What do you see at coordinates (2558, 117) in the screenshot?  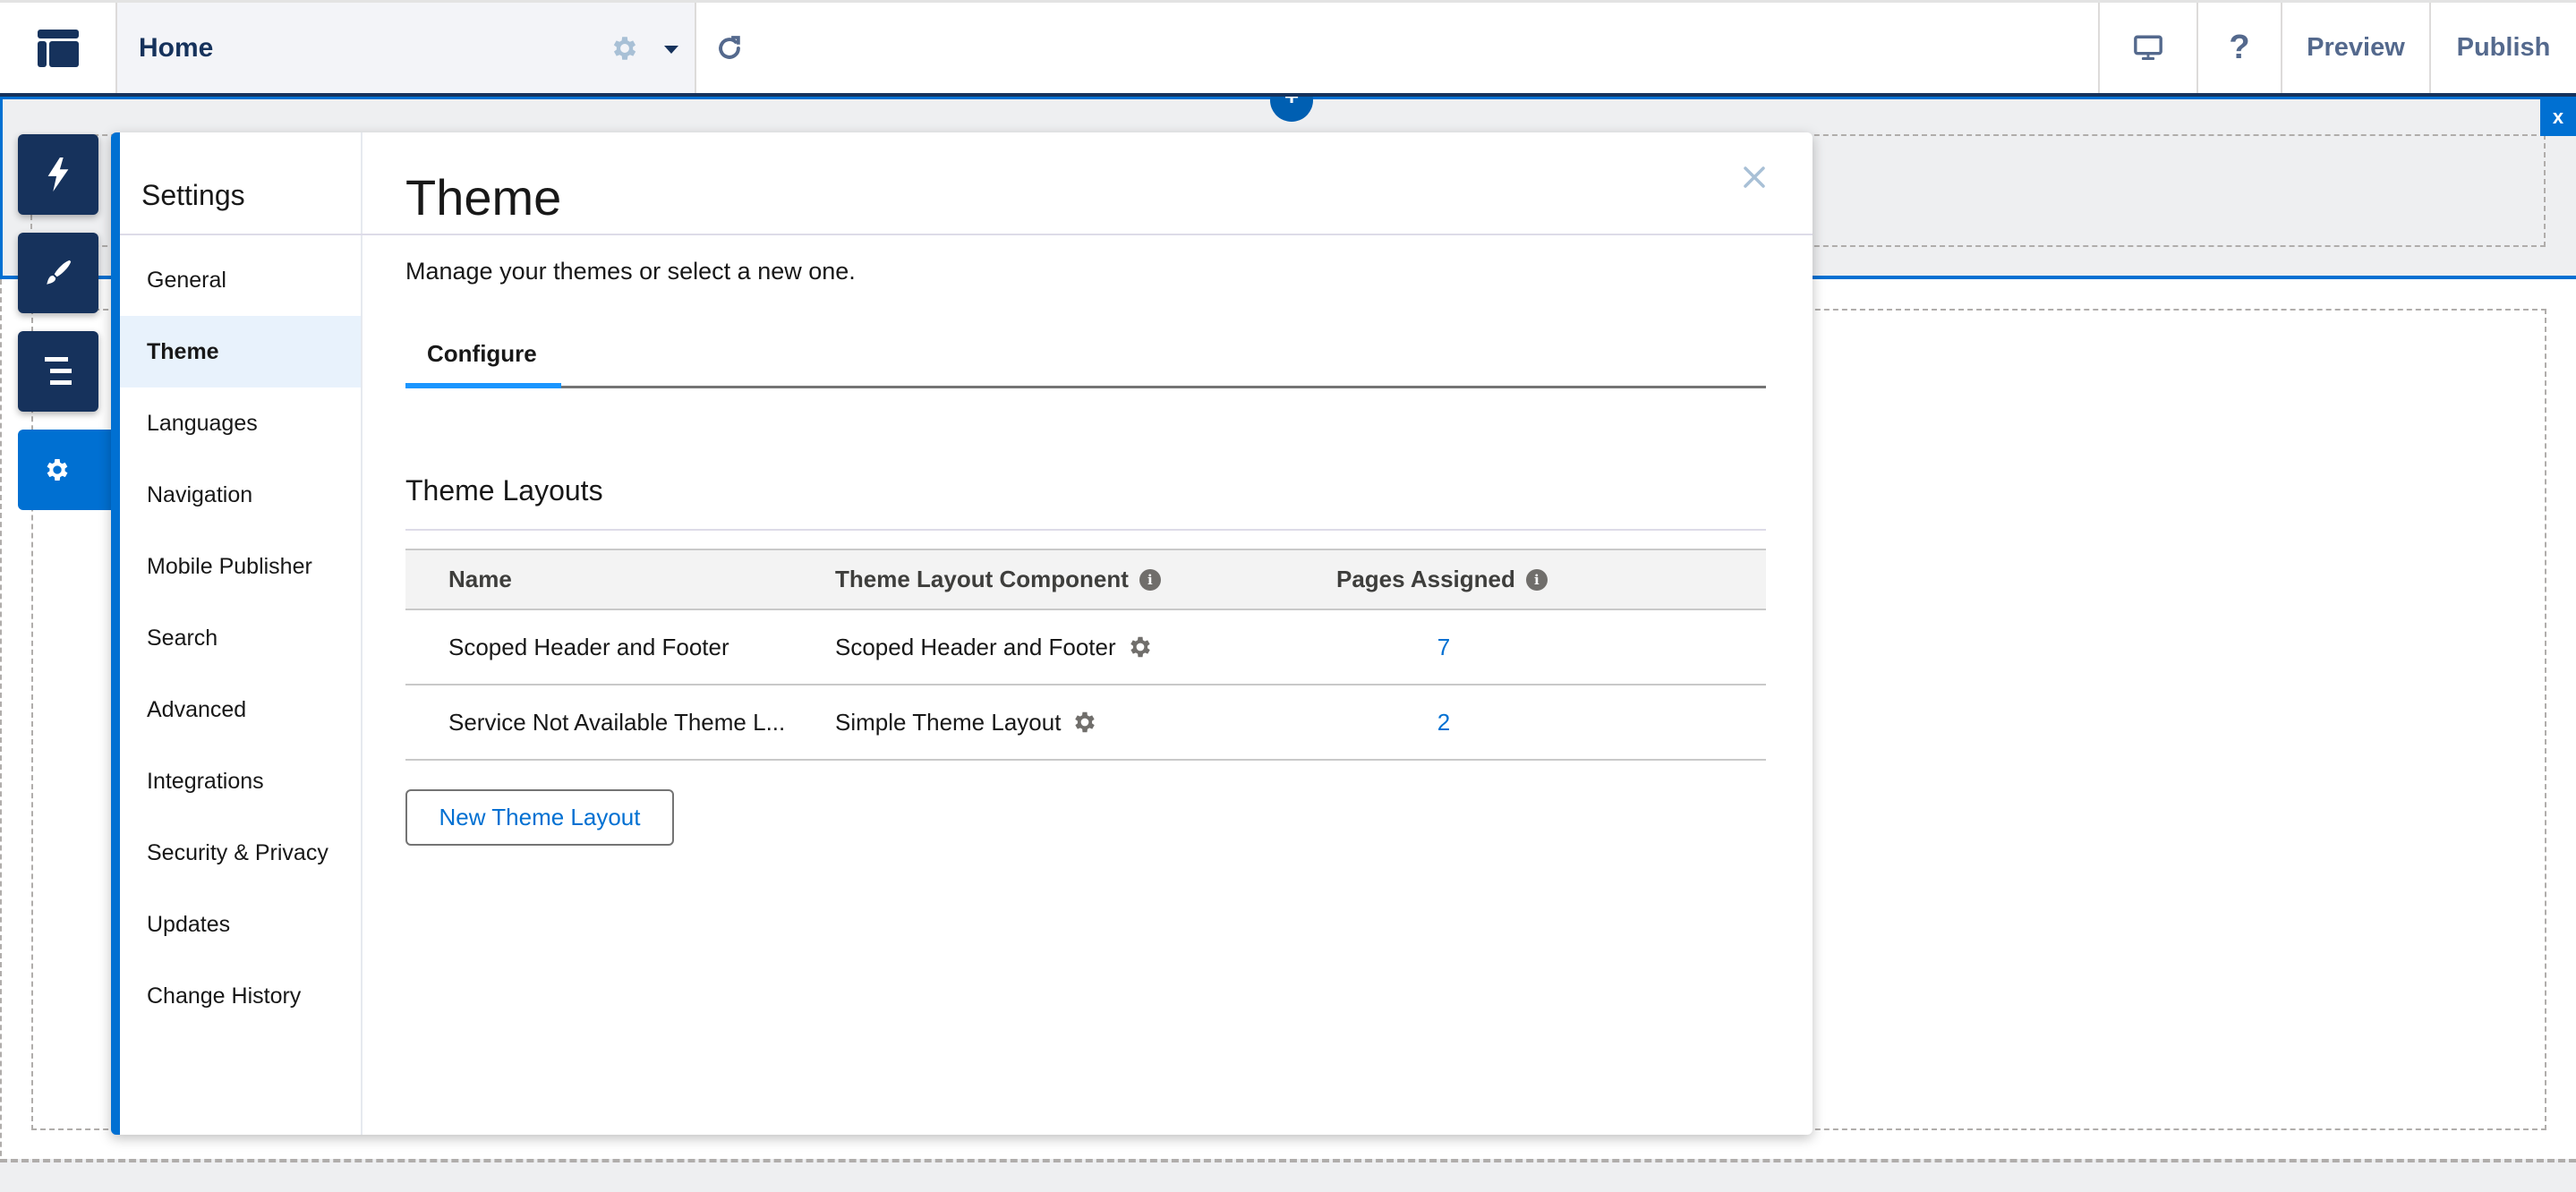 I see `close-region-button: x` at bounding box center [2558, 117].